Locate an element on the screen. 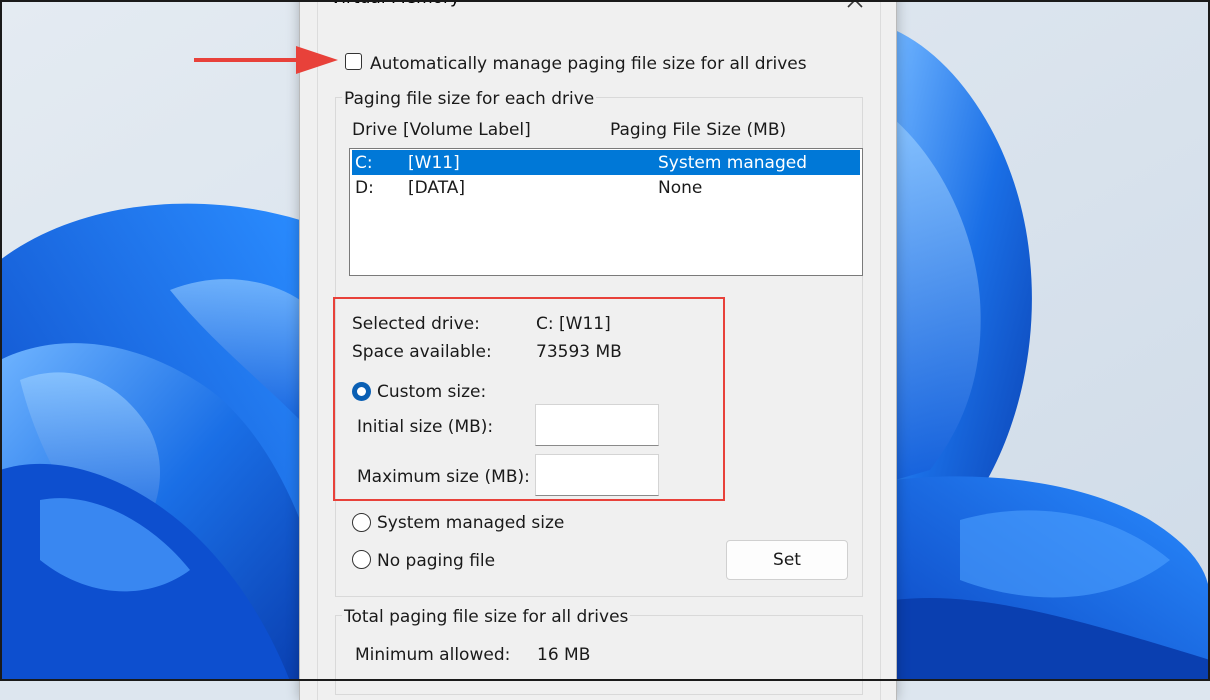  drive-letter: C: is located at coordinates (364, 163).